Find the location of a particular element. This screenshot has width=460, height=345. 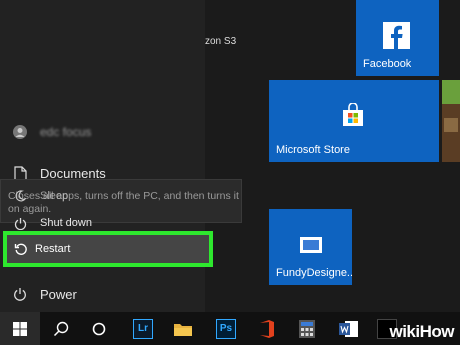

wikihow-watermark: wikiHow is located at coordinates (421, 332).